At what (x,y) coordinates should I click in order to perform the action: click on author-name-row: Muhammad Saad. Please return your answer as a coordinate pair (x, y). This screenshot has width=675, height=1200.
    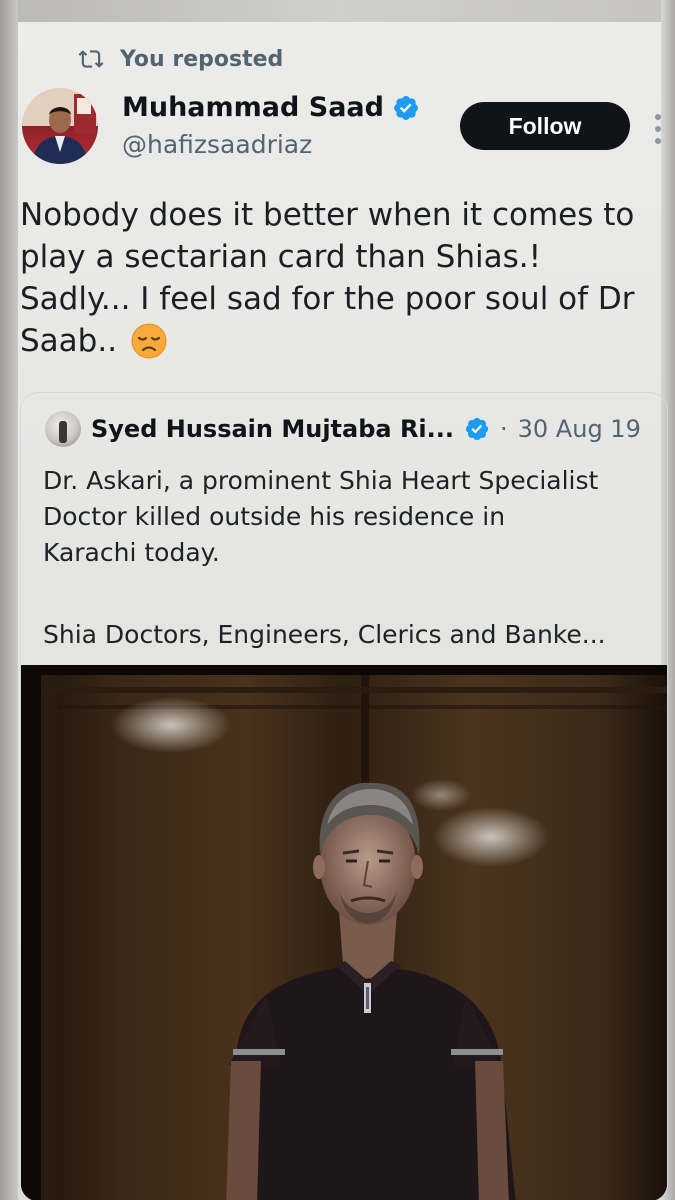
    Looking at the image, I should click on (271, 107).